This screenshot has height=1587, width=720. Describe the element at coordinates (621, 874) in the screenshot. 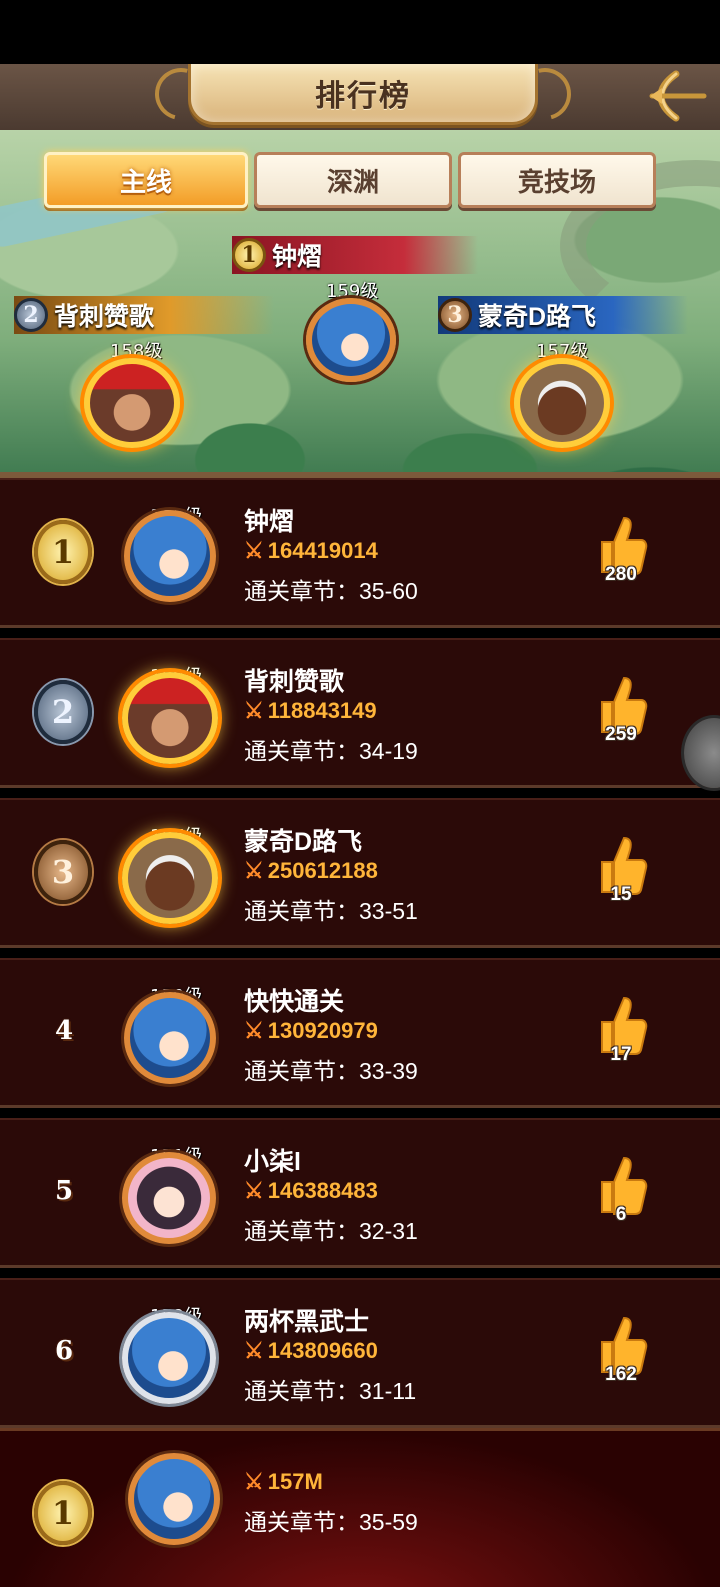

I see `like-button: 15` at that location.